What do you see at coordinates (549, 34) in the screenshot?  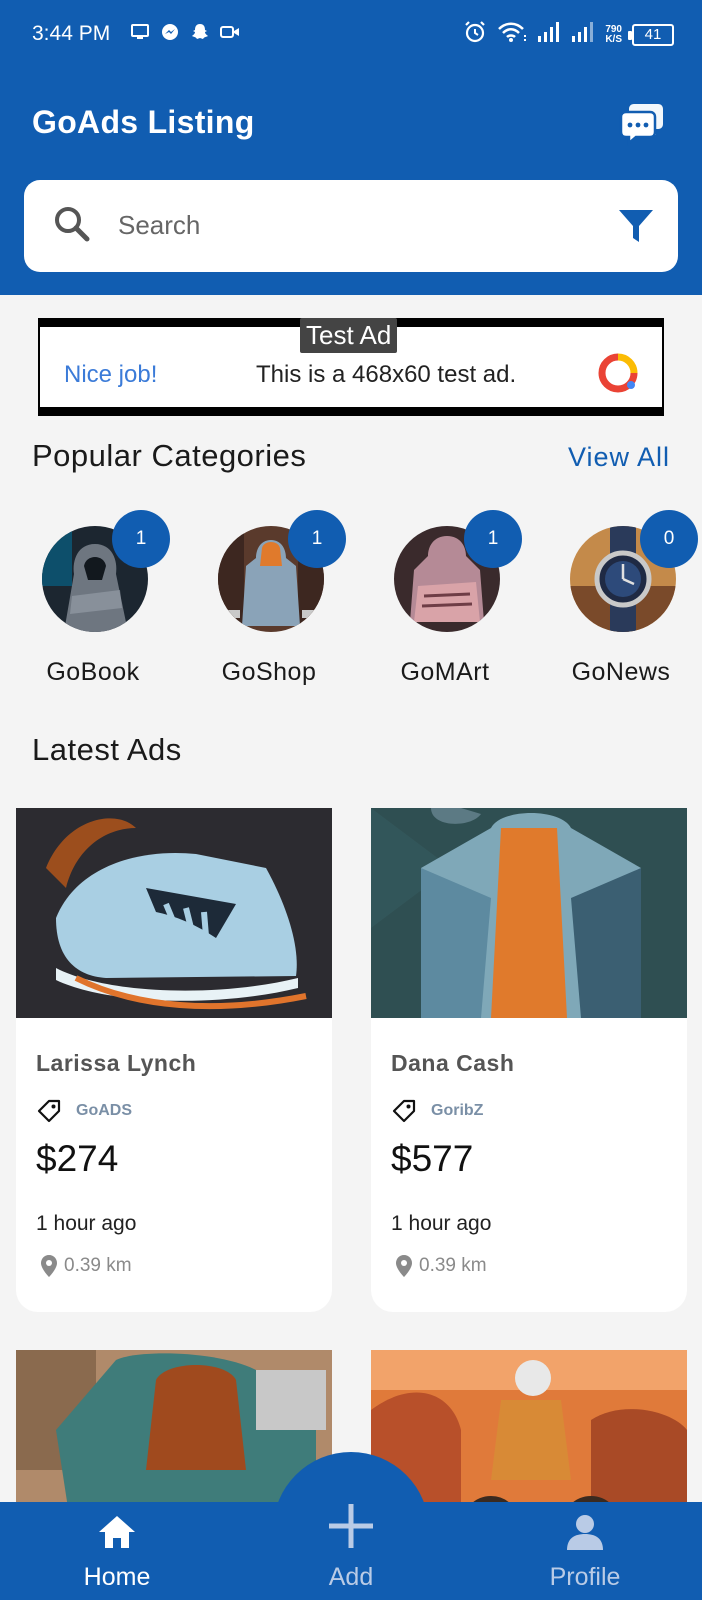 I see `signal-icon` at bounding box center [549, 34].